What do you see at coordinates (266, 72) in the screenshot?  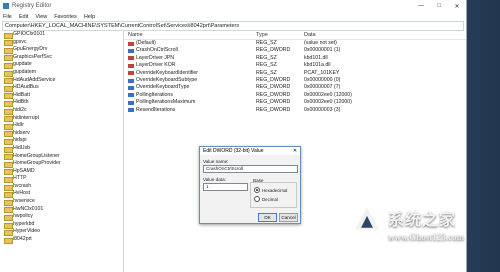 I see `value-type-cell: REG_SZ` at bounding box center [266, 72].